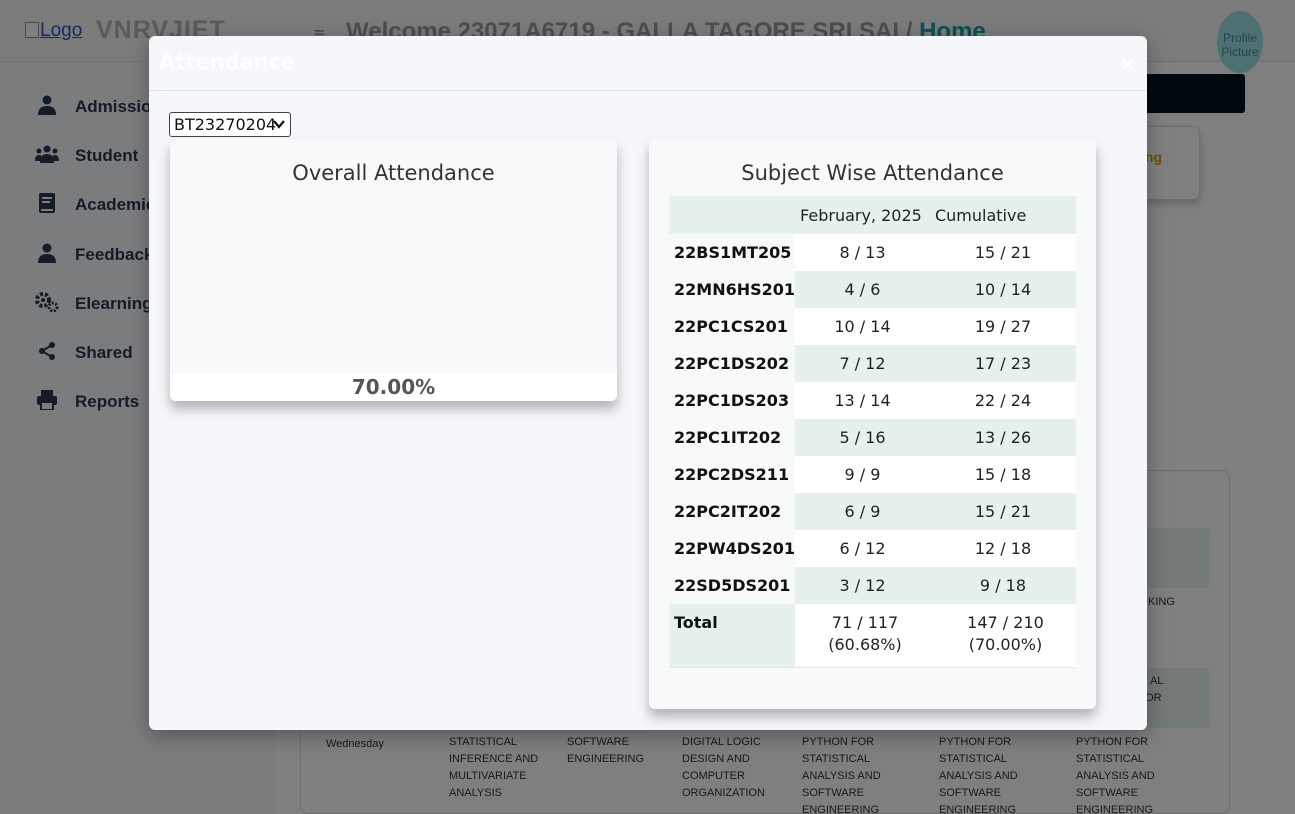 This screenshot has width=1295, height=814. Describe the element at coordinates (1005, 622) in the screenshot. I see `total-cumulative-count: 147 / 210` at that location.